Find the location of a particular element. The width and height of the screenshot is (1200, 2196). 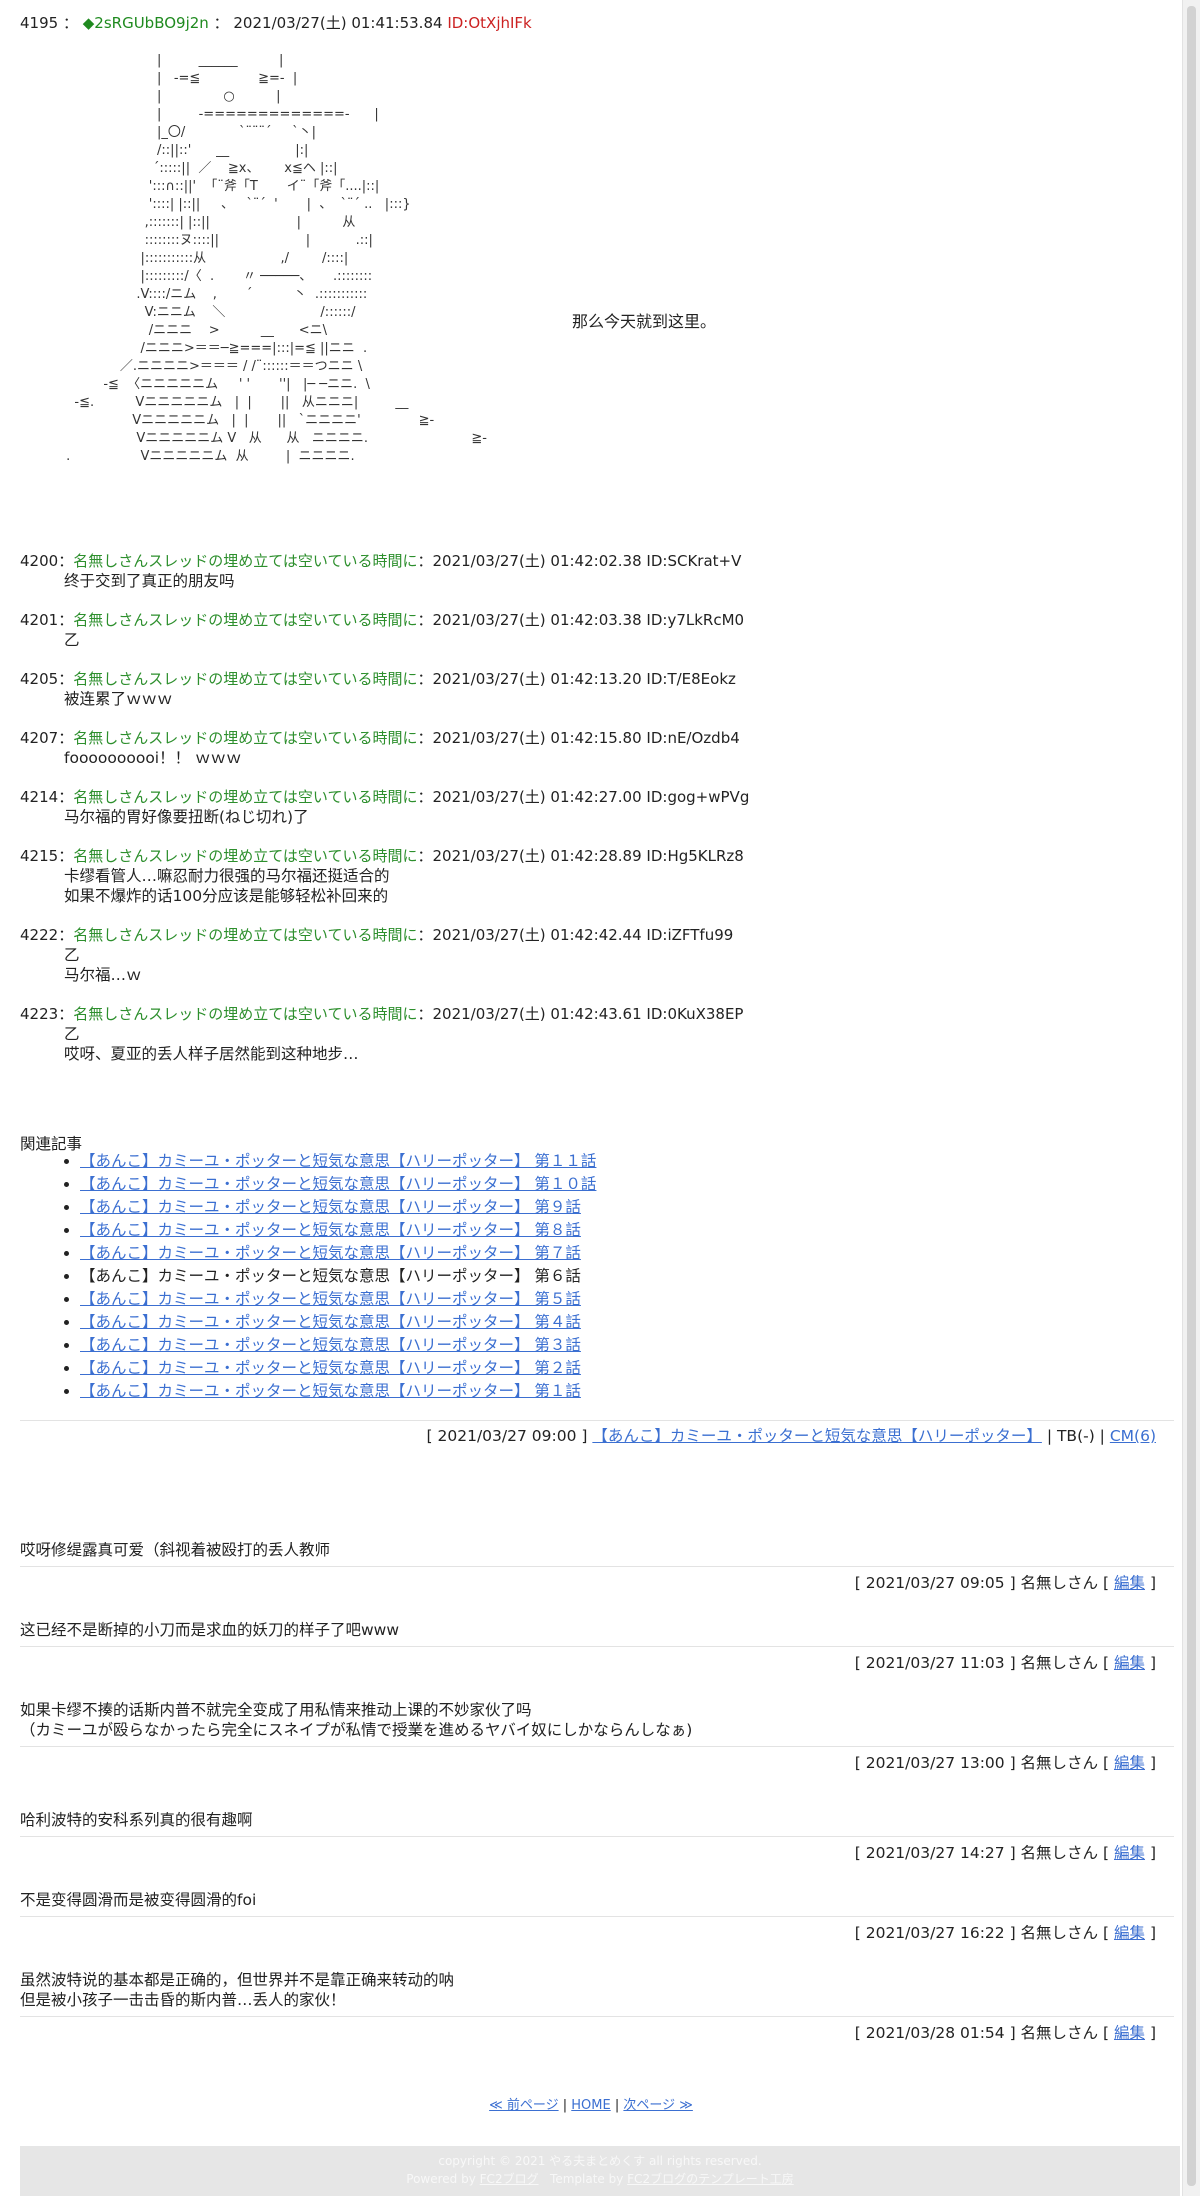

related-article-link: 【あんこ】カミーユ・ポッターと短気な意思【ハリーポッター】 第４話 is located at coordinates (330, 1322).